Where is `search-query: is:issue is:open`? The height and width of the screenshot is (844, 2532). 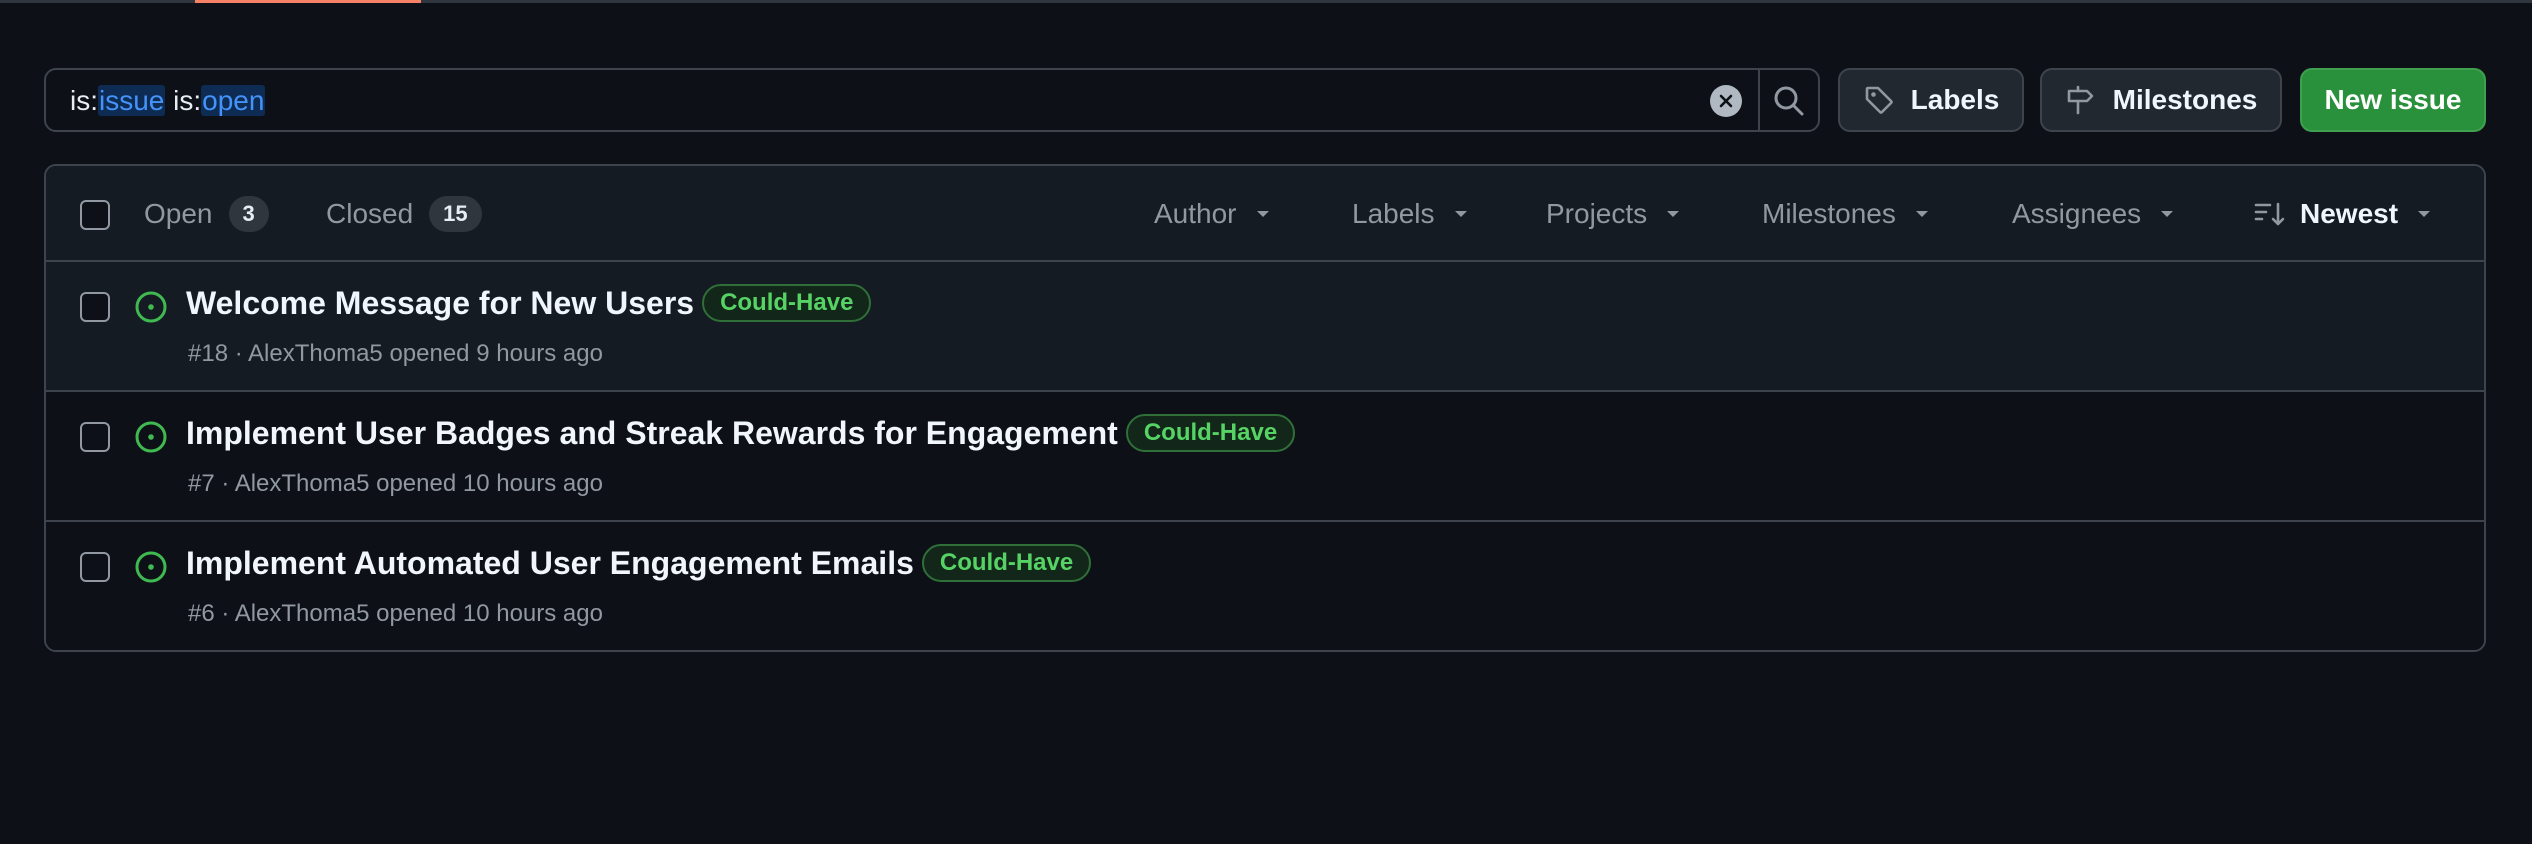 search-query: is:issue is:open is located at coordinates (168, 101).